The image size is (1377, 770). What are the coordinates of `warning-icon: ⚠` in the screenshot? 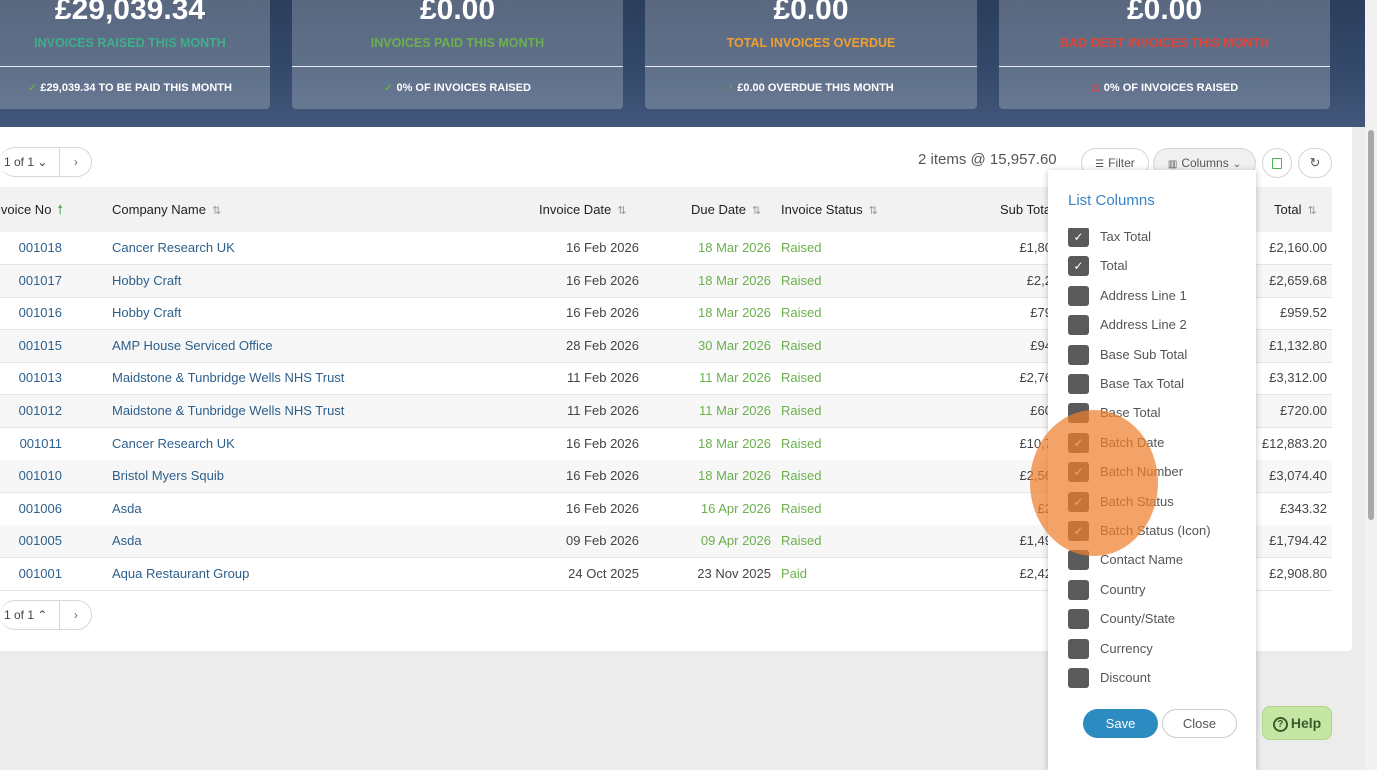 It's located at (1095, 88).